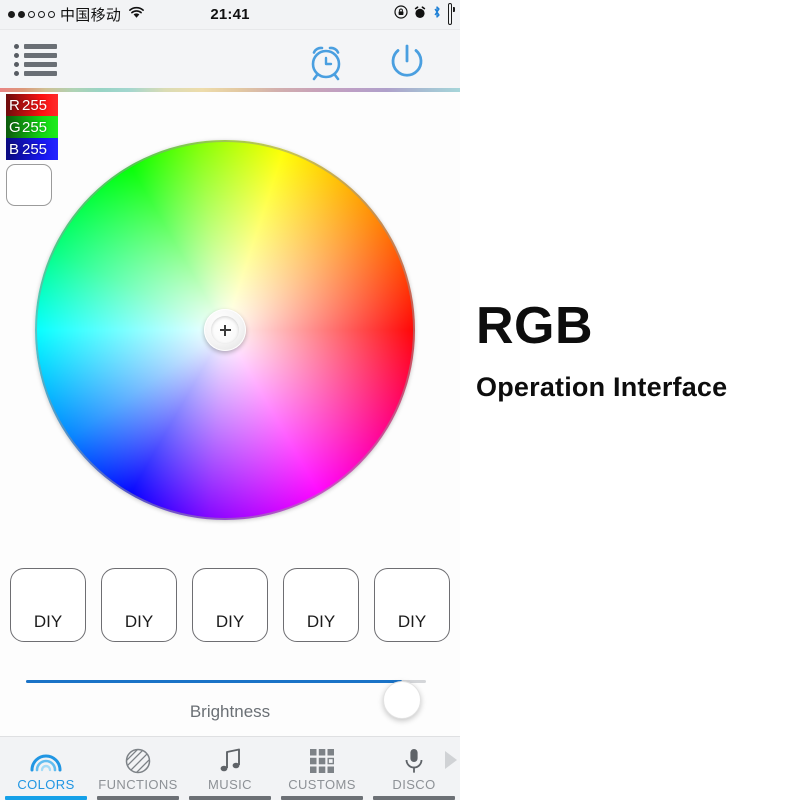 The width and height of the screenshot is (800, 800). I want to click on diy-preset-button-2: DIY, so click(139, 605).